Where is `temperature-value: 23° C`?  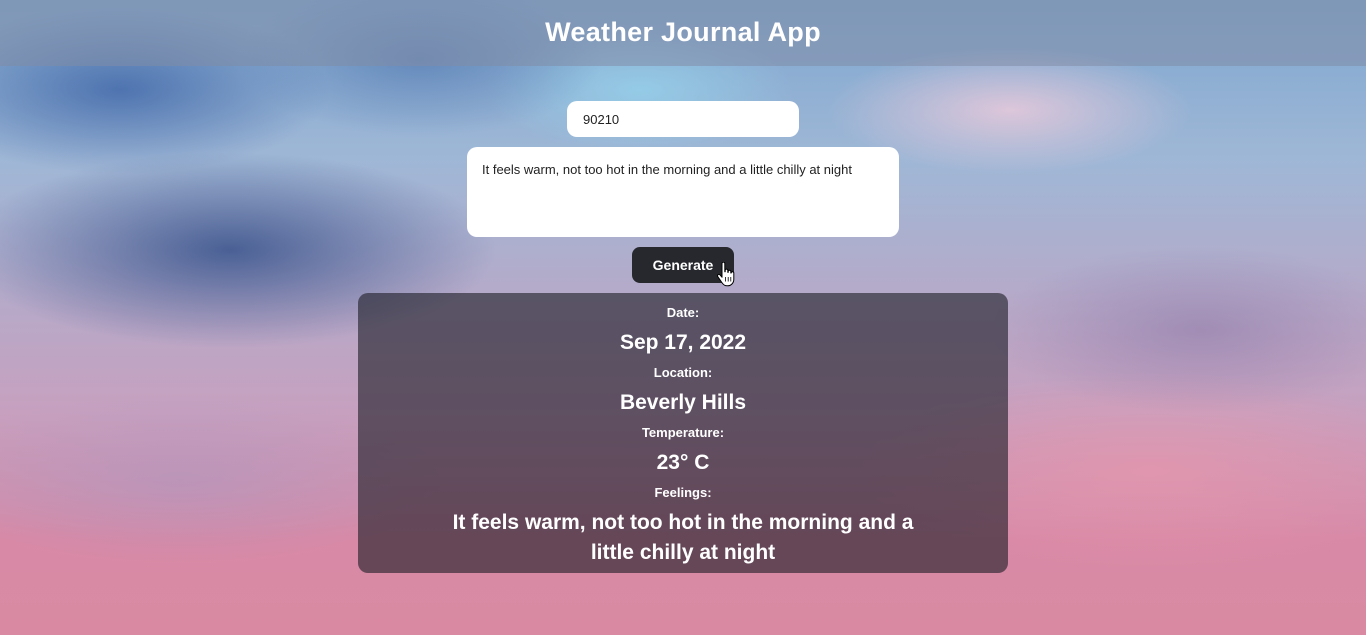 temperature-value: 23° C is located at coordinates (683, 462).